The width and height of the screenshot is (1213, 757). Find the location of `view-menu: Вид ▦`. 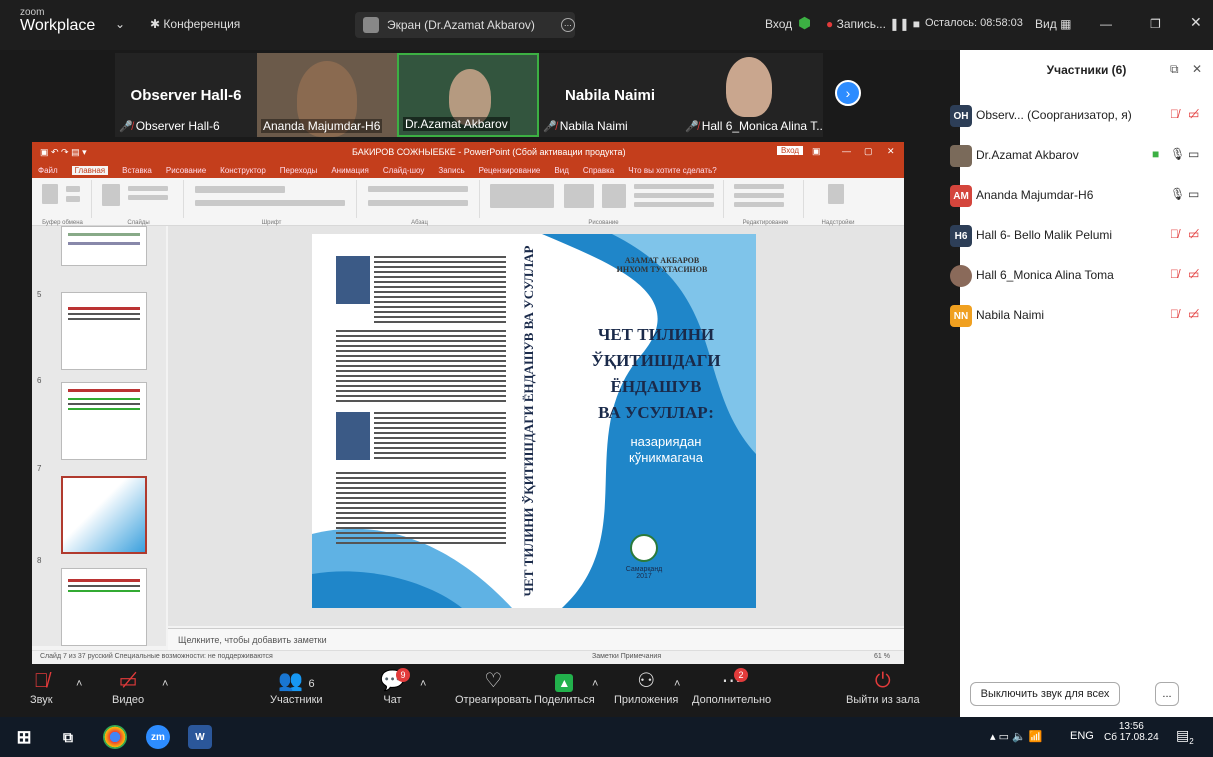

view-menu: Вид ▦ is located at coordinates (1053, 24).